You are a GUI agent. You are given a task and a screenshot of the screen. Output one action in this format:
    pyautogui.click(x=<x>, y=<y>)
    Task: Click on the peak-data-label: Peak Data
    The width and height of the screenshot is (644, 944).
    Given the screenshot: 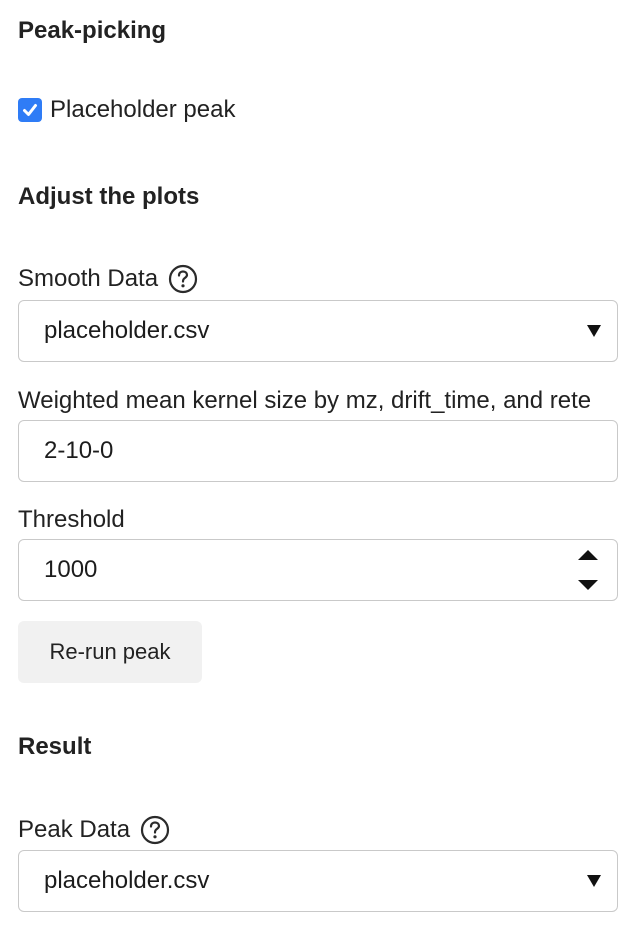 What is the action you would take?
    pyautogui.click(x=74, y=829)
    